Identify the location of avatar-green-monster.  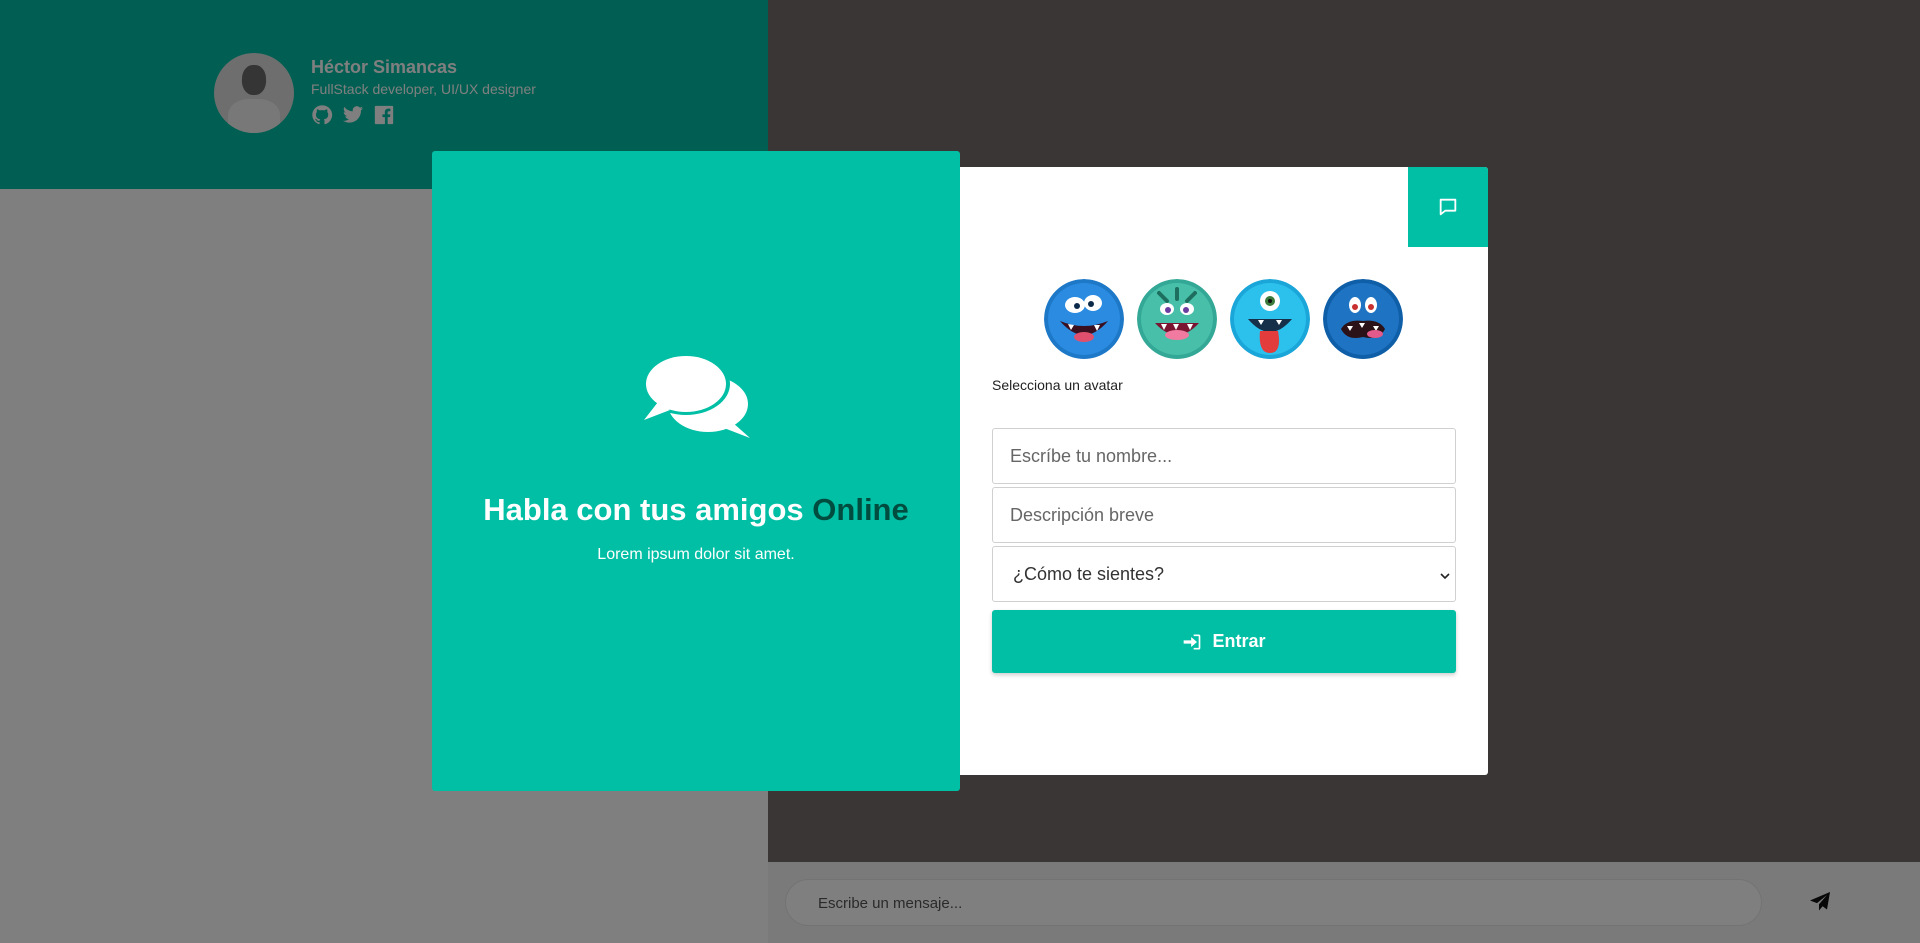
(1177, 319).